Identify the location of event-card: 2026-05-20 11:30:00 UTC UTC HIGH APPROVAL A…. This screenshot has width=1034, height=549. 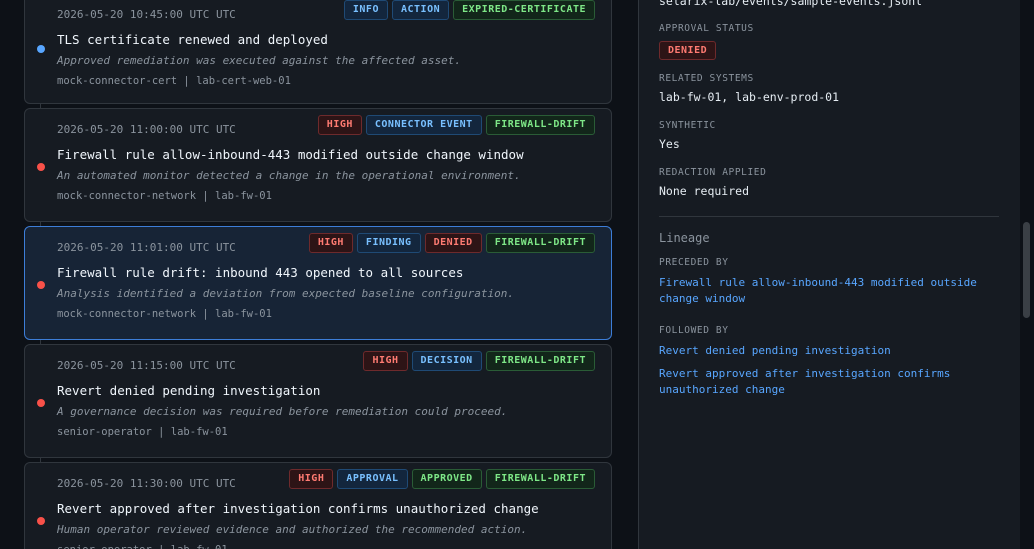
(318, 505).